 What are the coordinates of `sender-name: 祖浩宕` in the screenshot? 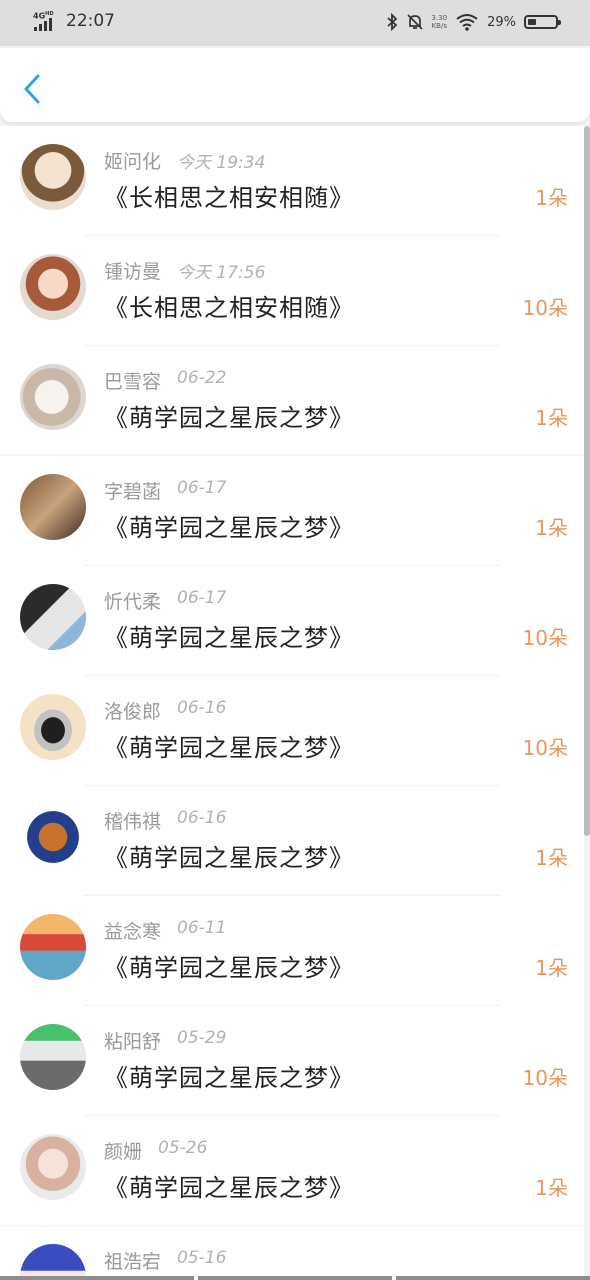 It's located at (133, 1262).